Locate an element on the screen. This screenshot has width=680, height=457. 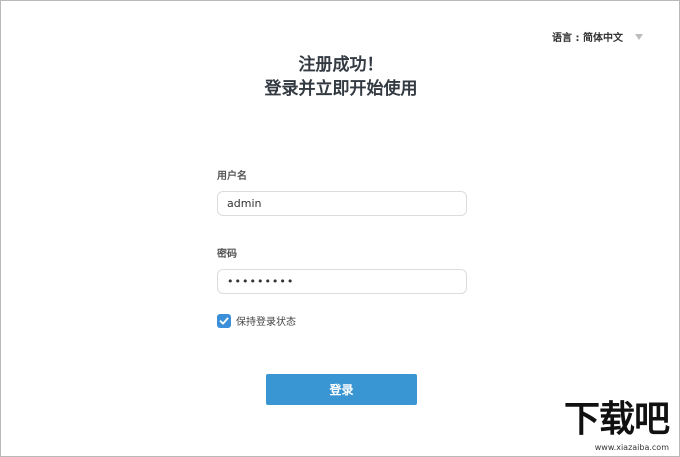
check-icon is located at coordinates (224, 320).